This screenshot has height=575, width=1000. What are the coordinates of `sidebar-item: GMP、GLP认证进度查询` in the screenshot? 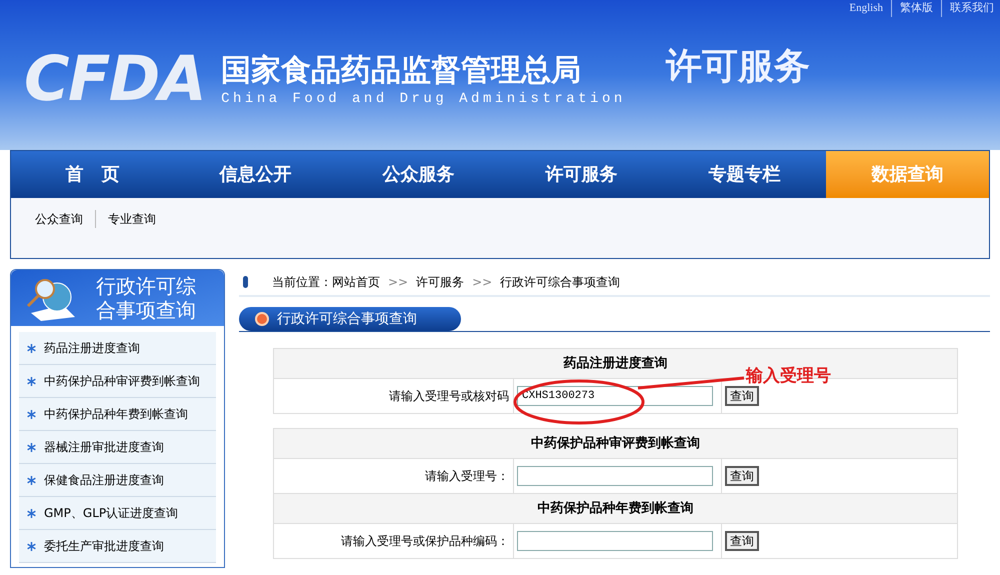 It's located at (117, 513).